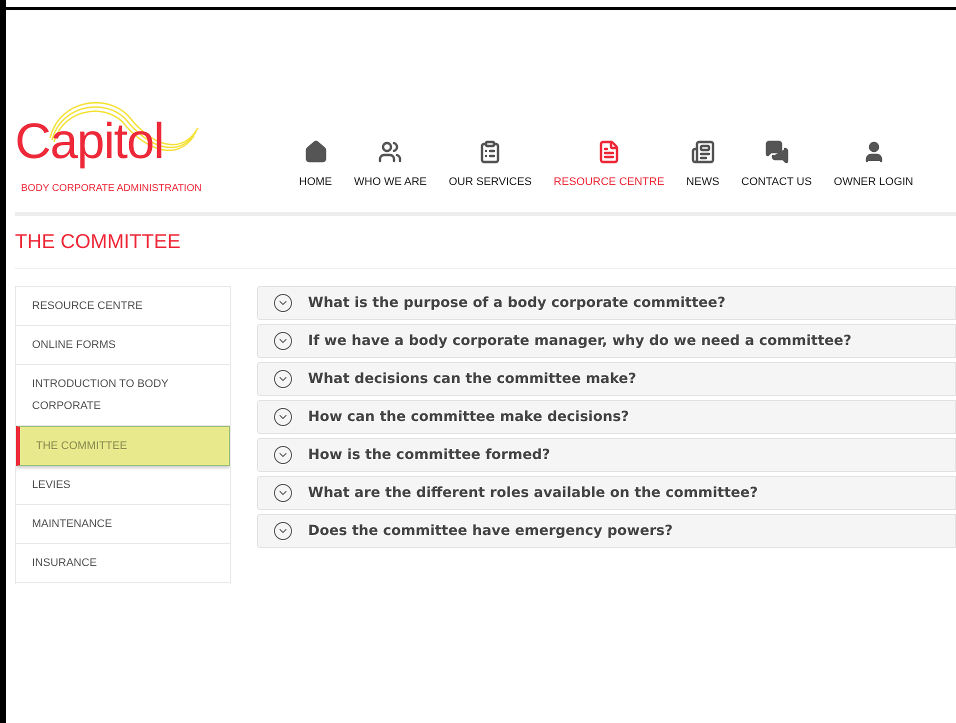  Describe the element at coordinates (703, 165) in the screenshot. I see `nav-link: NEWS` at that location.